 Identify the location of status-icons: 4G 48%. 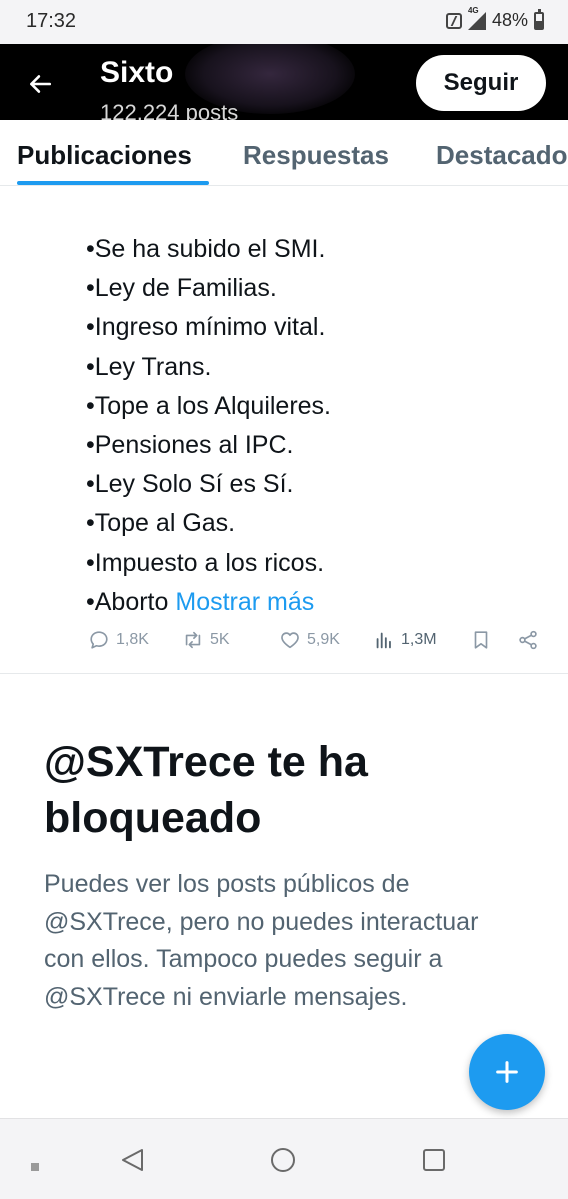
(494, 18).